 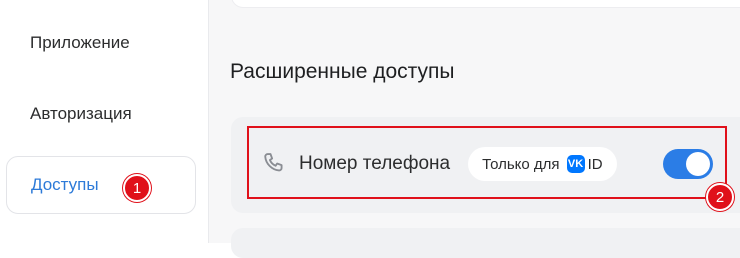 I want to click on phone-access-toggle, so click(x=688, y=164).